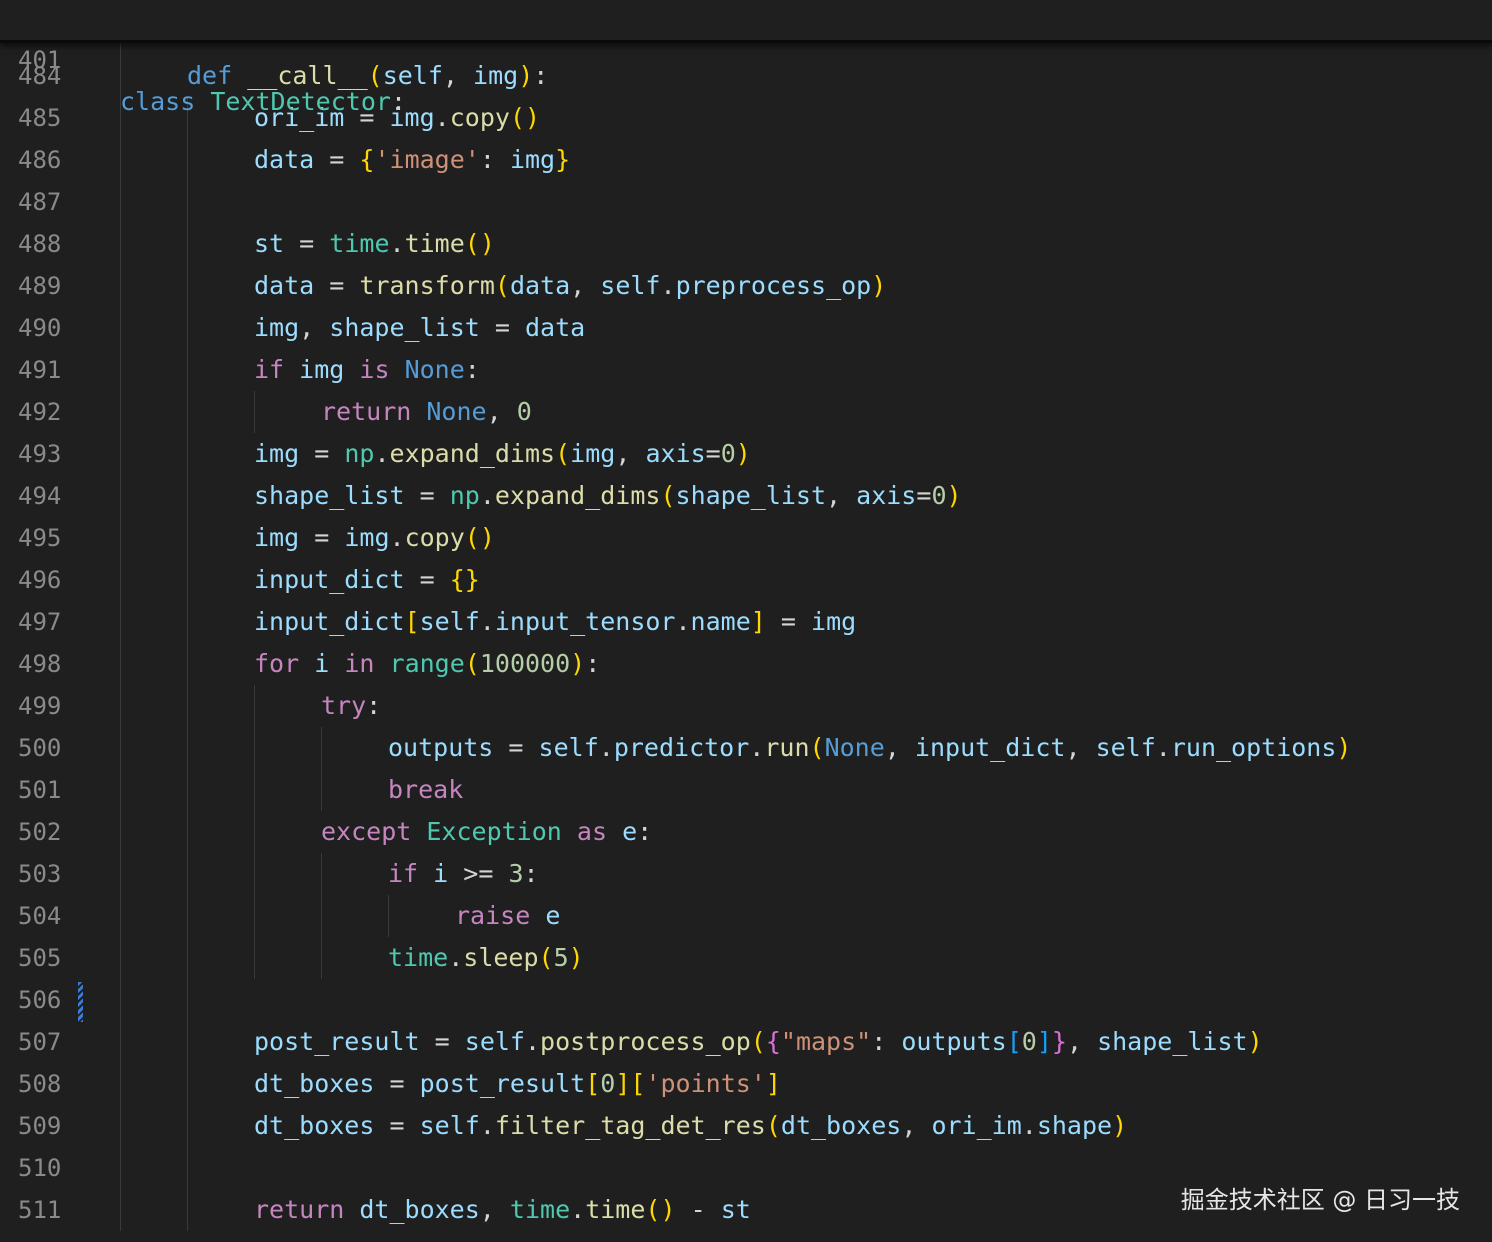 The image size is (1492, 1242). What do you see at coordinates (40, 538) in the screenshot?
I see `line-number: 495` at bounding box center [40, 538].